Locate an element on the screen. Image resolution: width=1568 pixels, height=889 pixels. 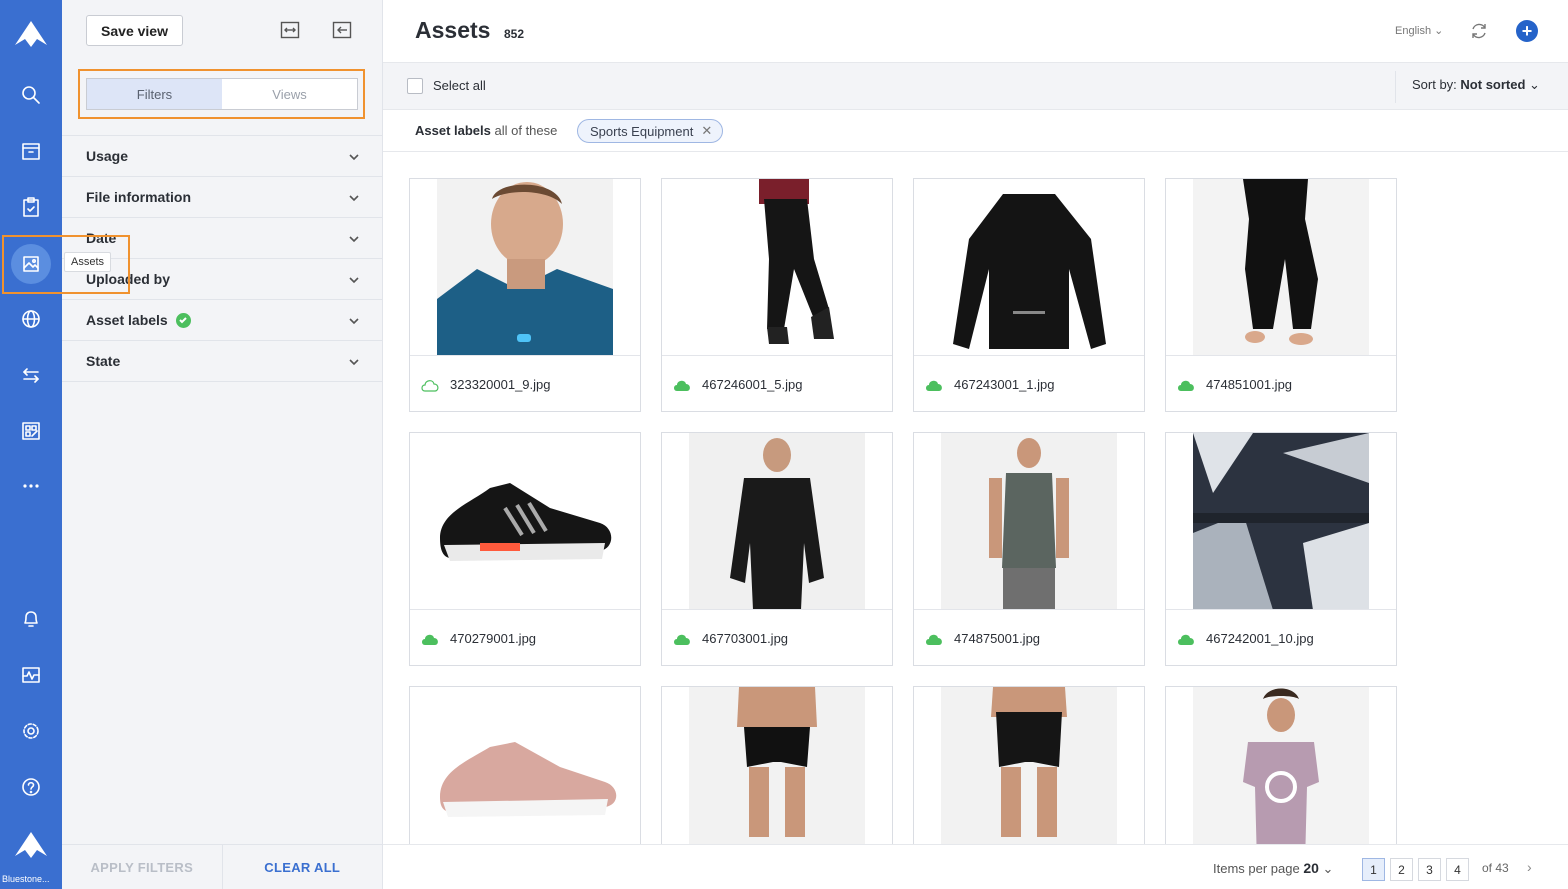
asset-card: 474851001.jpg is located at coordinates (1281, 295).